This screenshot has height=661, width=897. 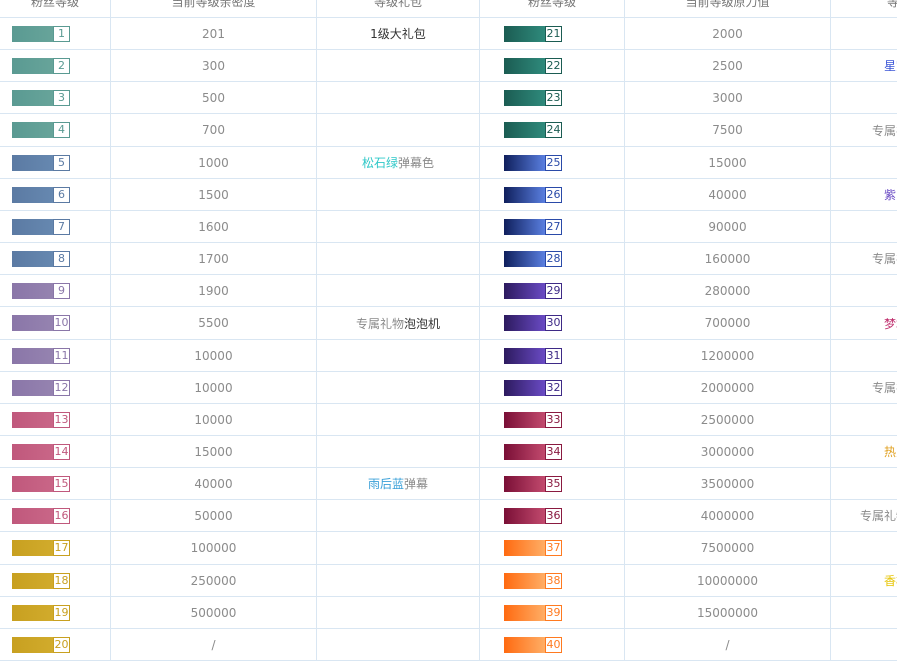 I want to click on fan-level-cell-right: 24, so click(x=551, y=130).